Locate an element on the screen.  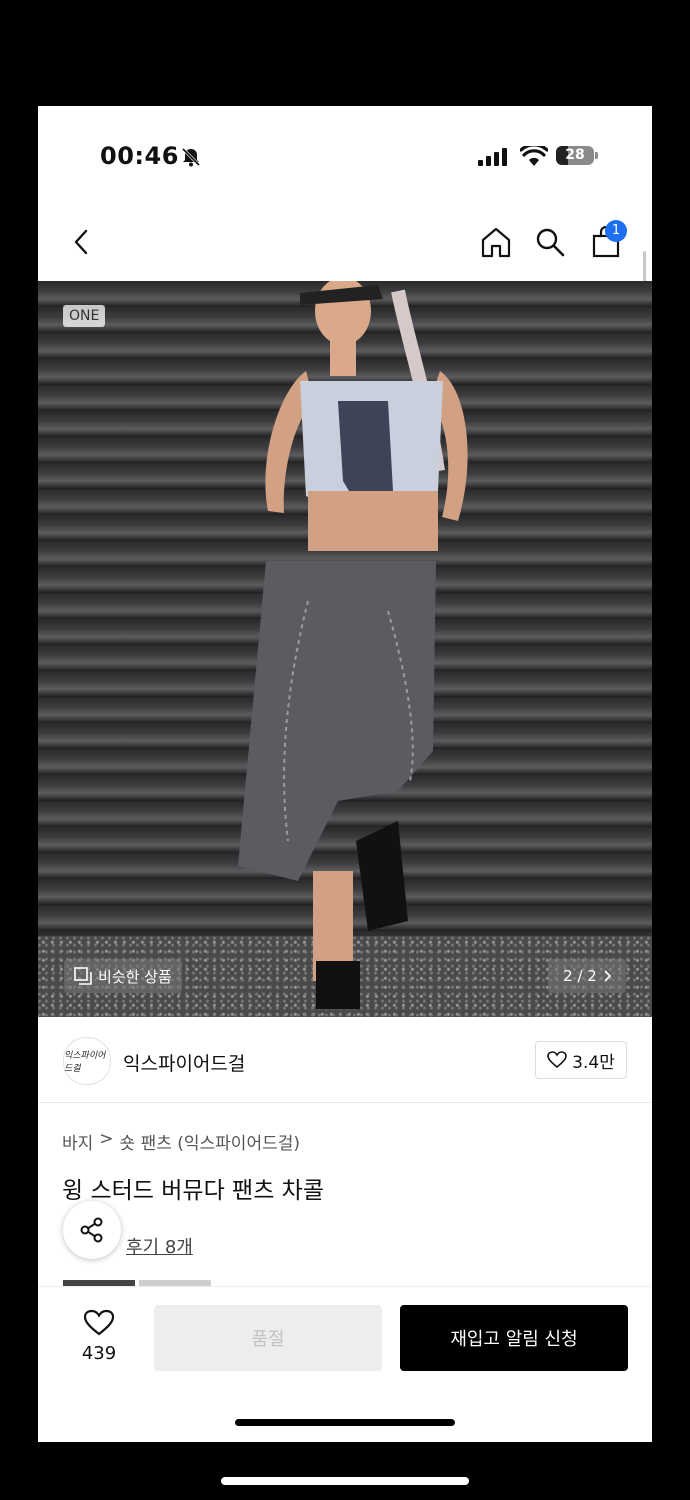
search-icon is located at coordinates (550, 242).